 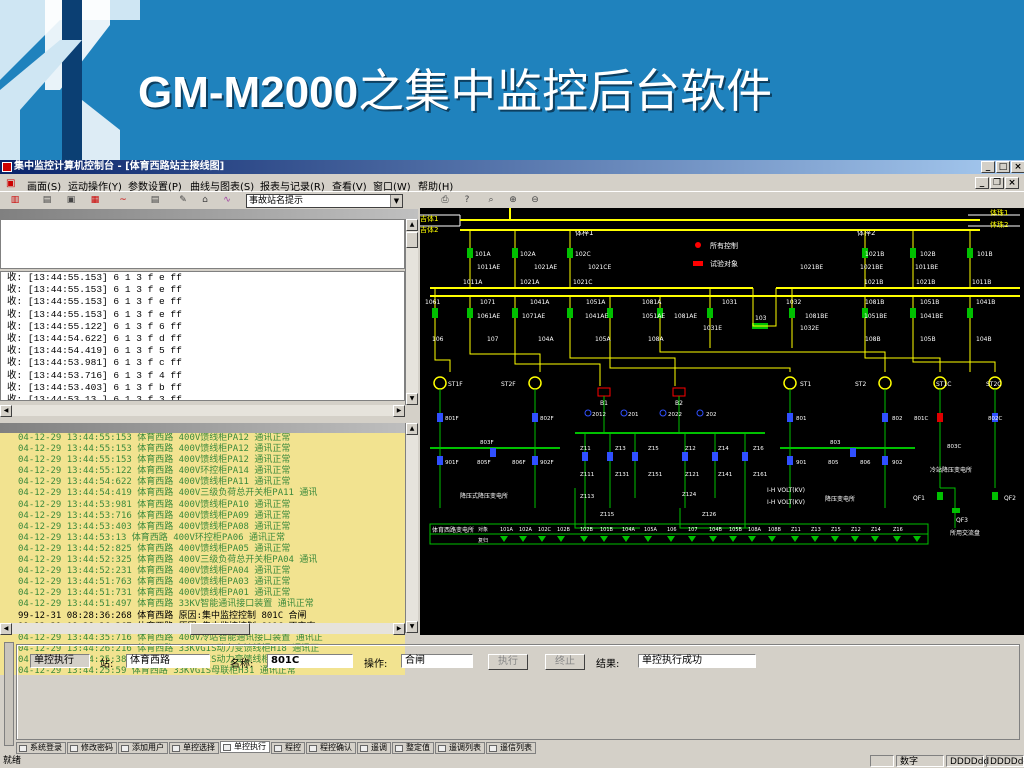 I want to click on help-icon: ?, so click(x=467, y=200).